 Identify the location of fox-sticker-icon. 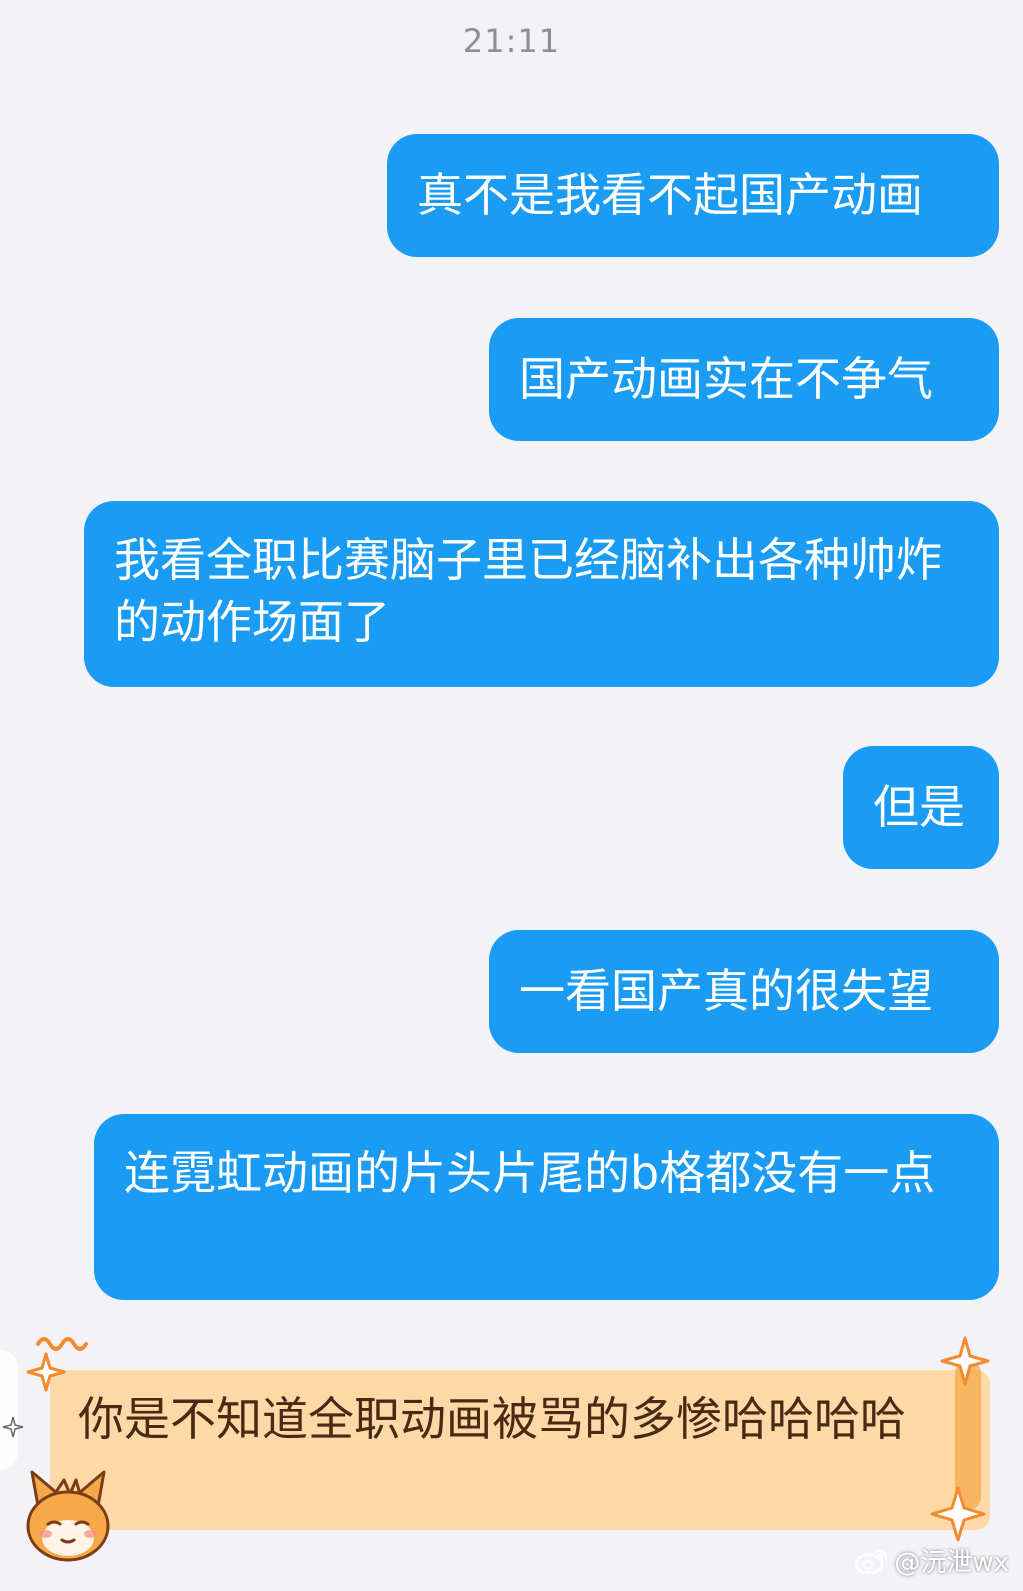
(68, 1516).